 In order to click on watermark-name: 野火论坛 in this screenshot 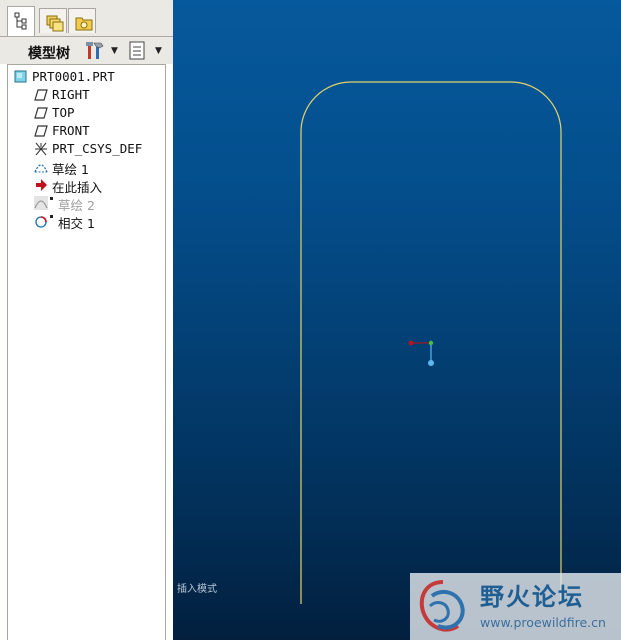, I will do `click(532, 597)`.